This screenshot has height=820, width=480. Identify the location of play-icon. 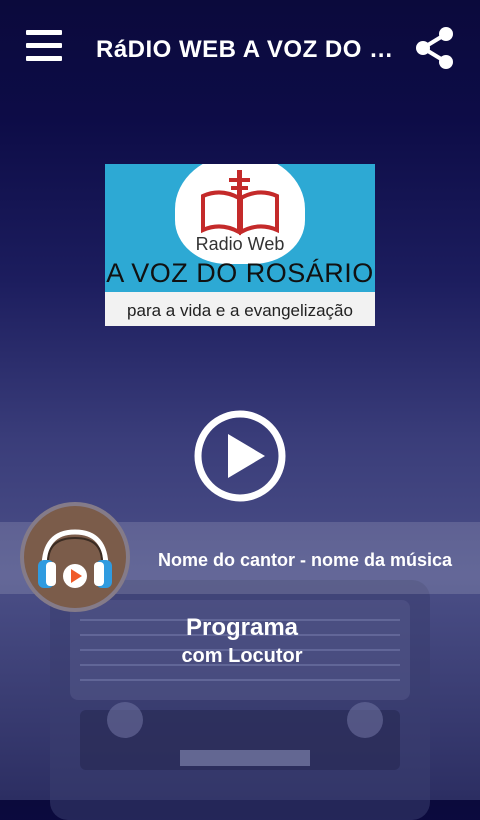
(240, 456).